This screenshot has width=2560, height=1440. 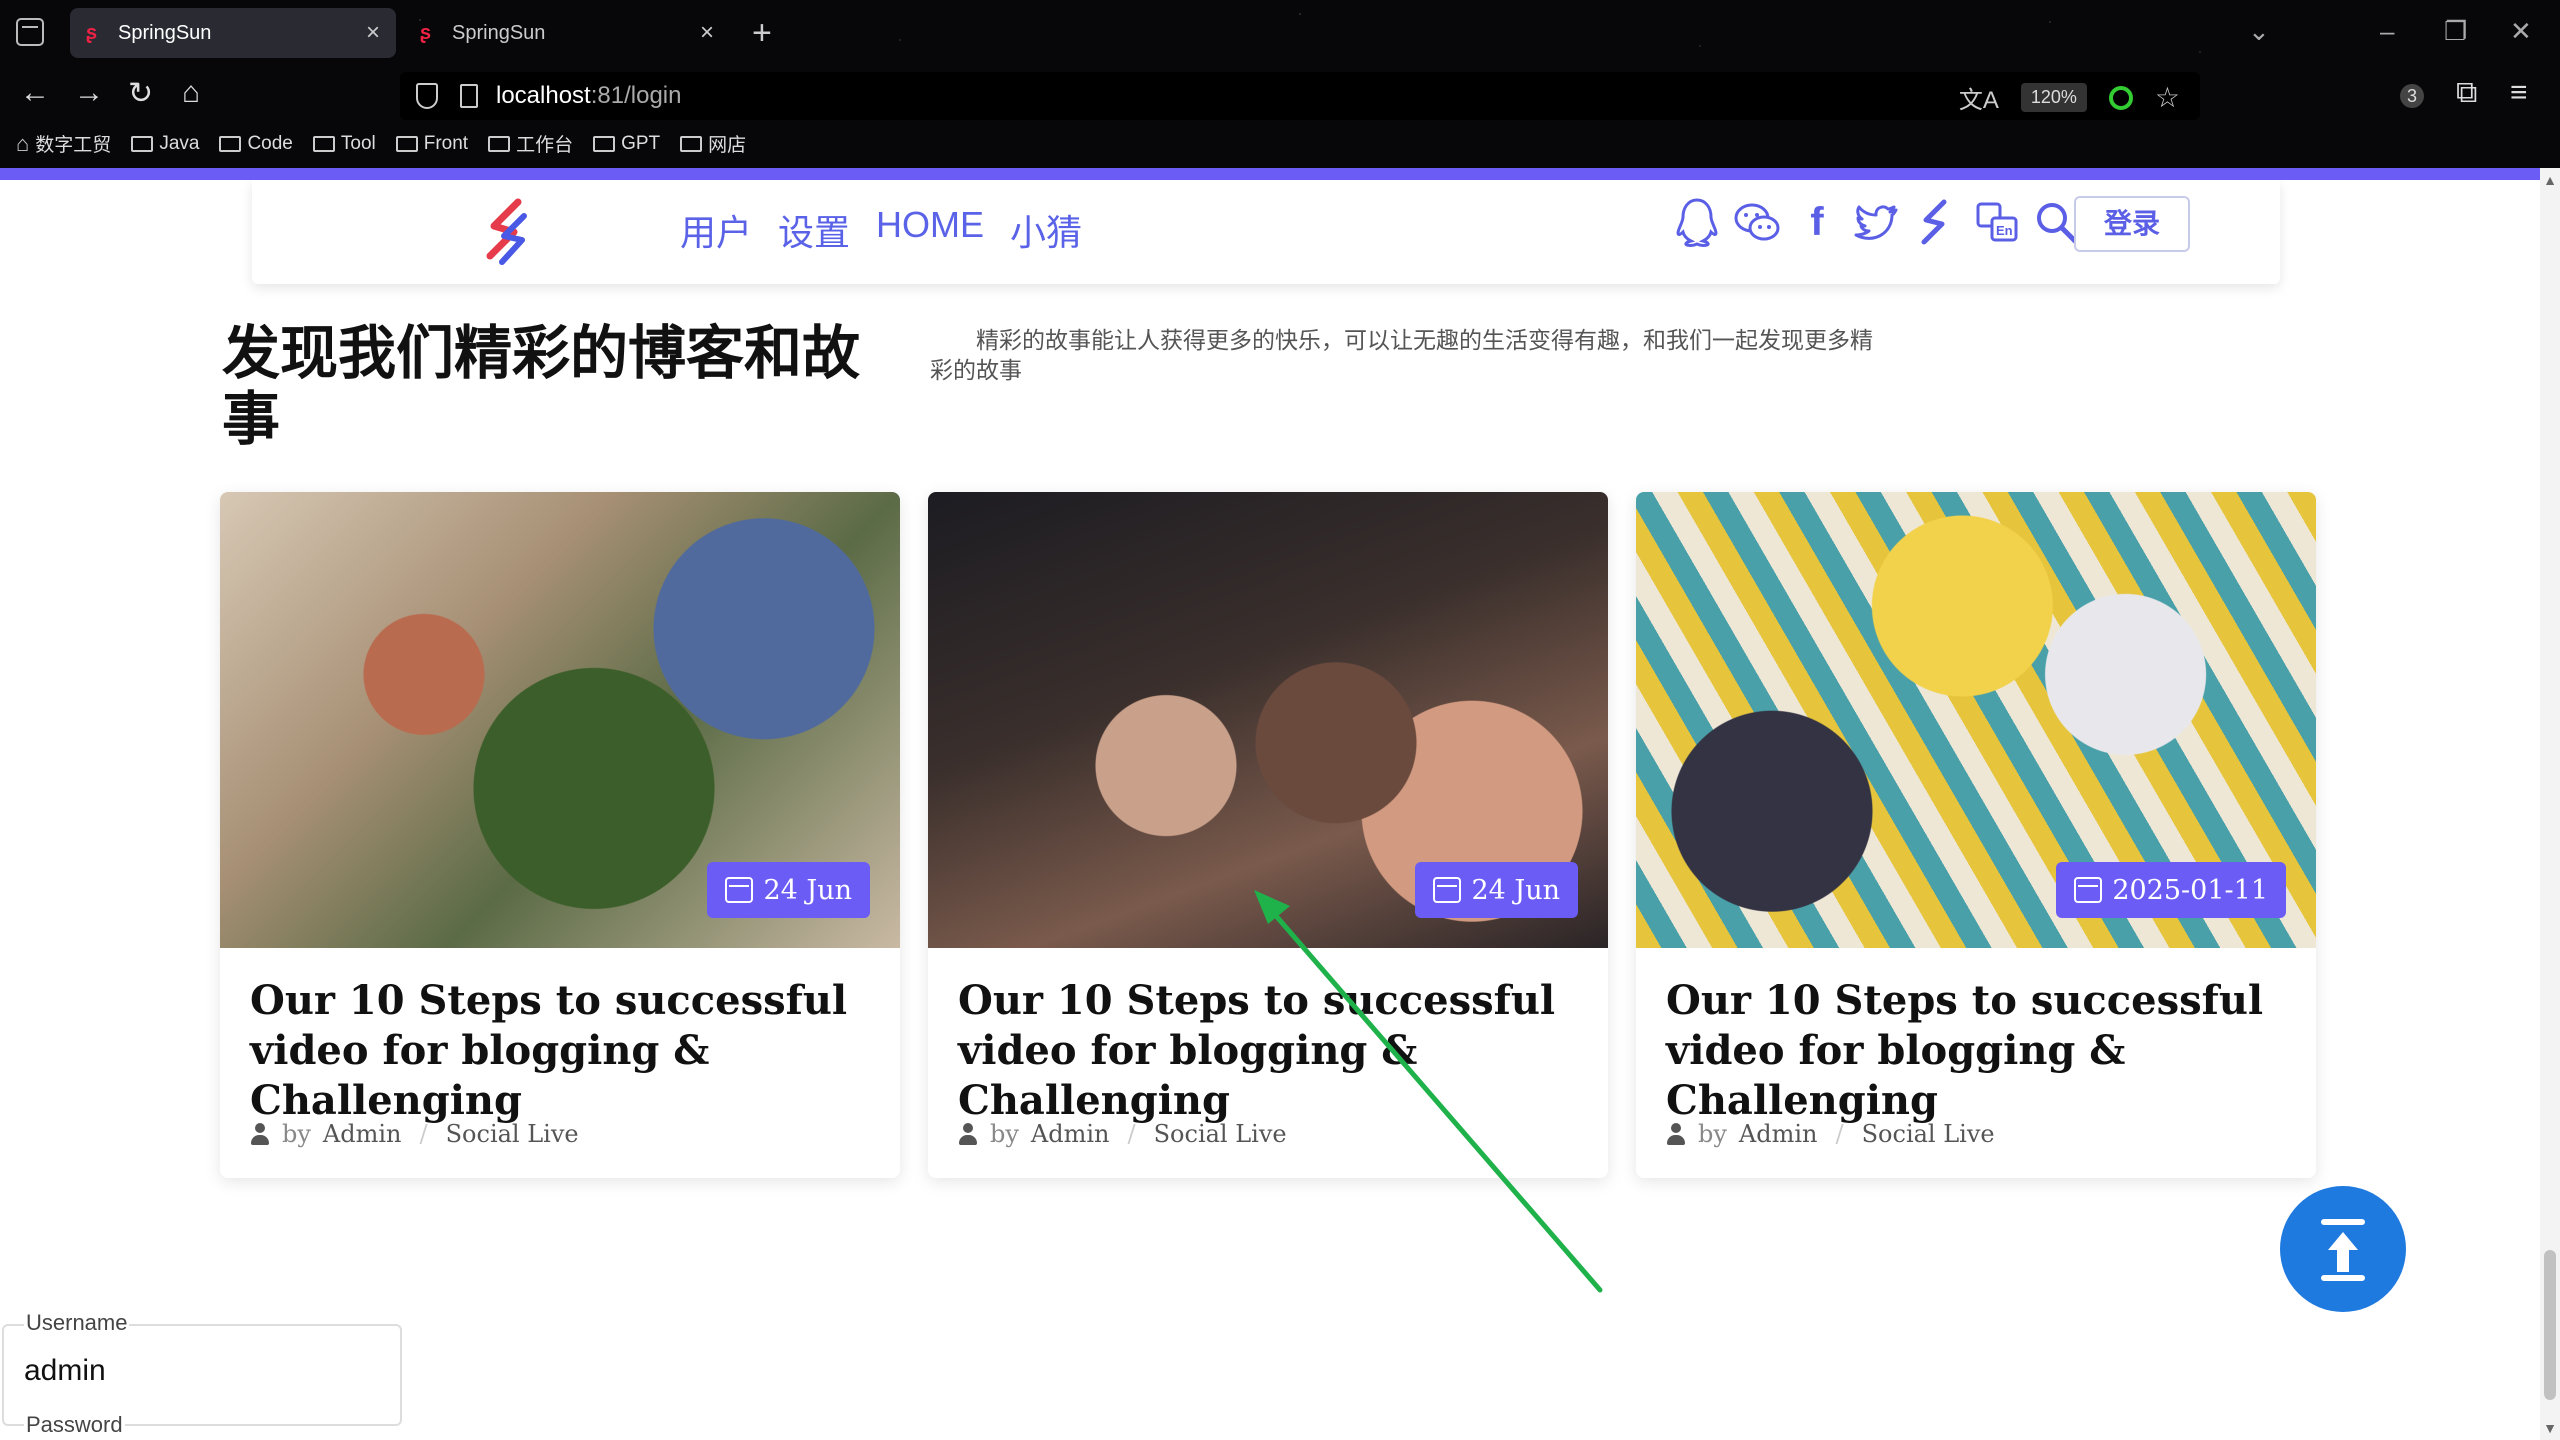 I want to click on social-icons: f En, so click(x=1877, y=222).